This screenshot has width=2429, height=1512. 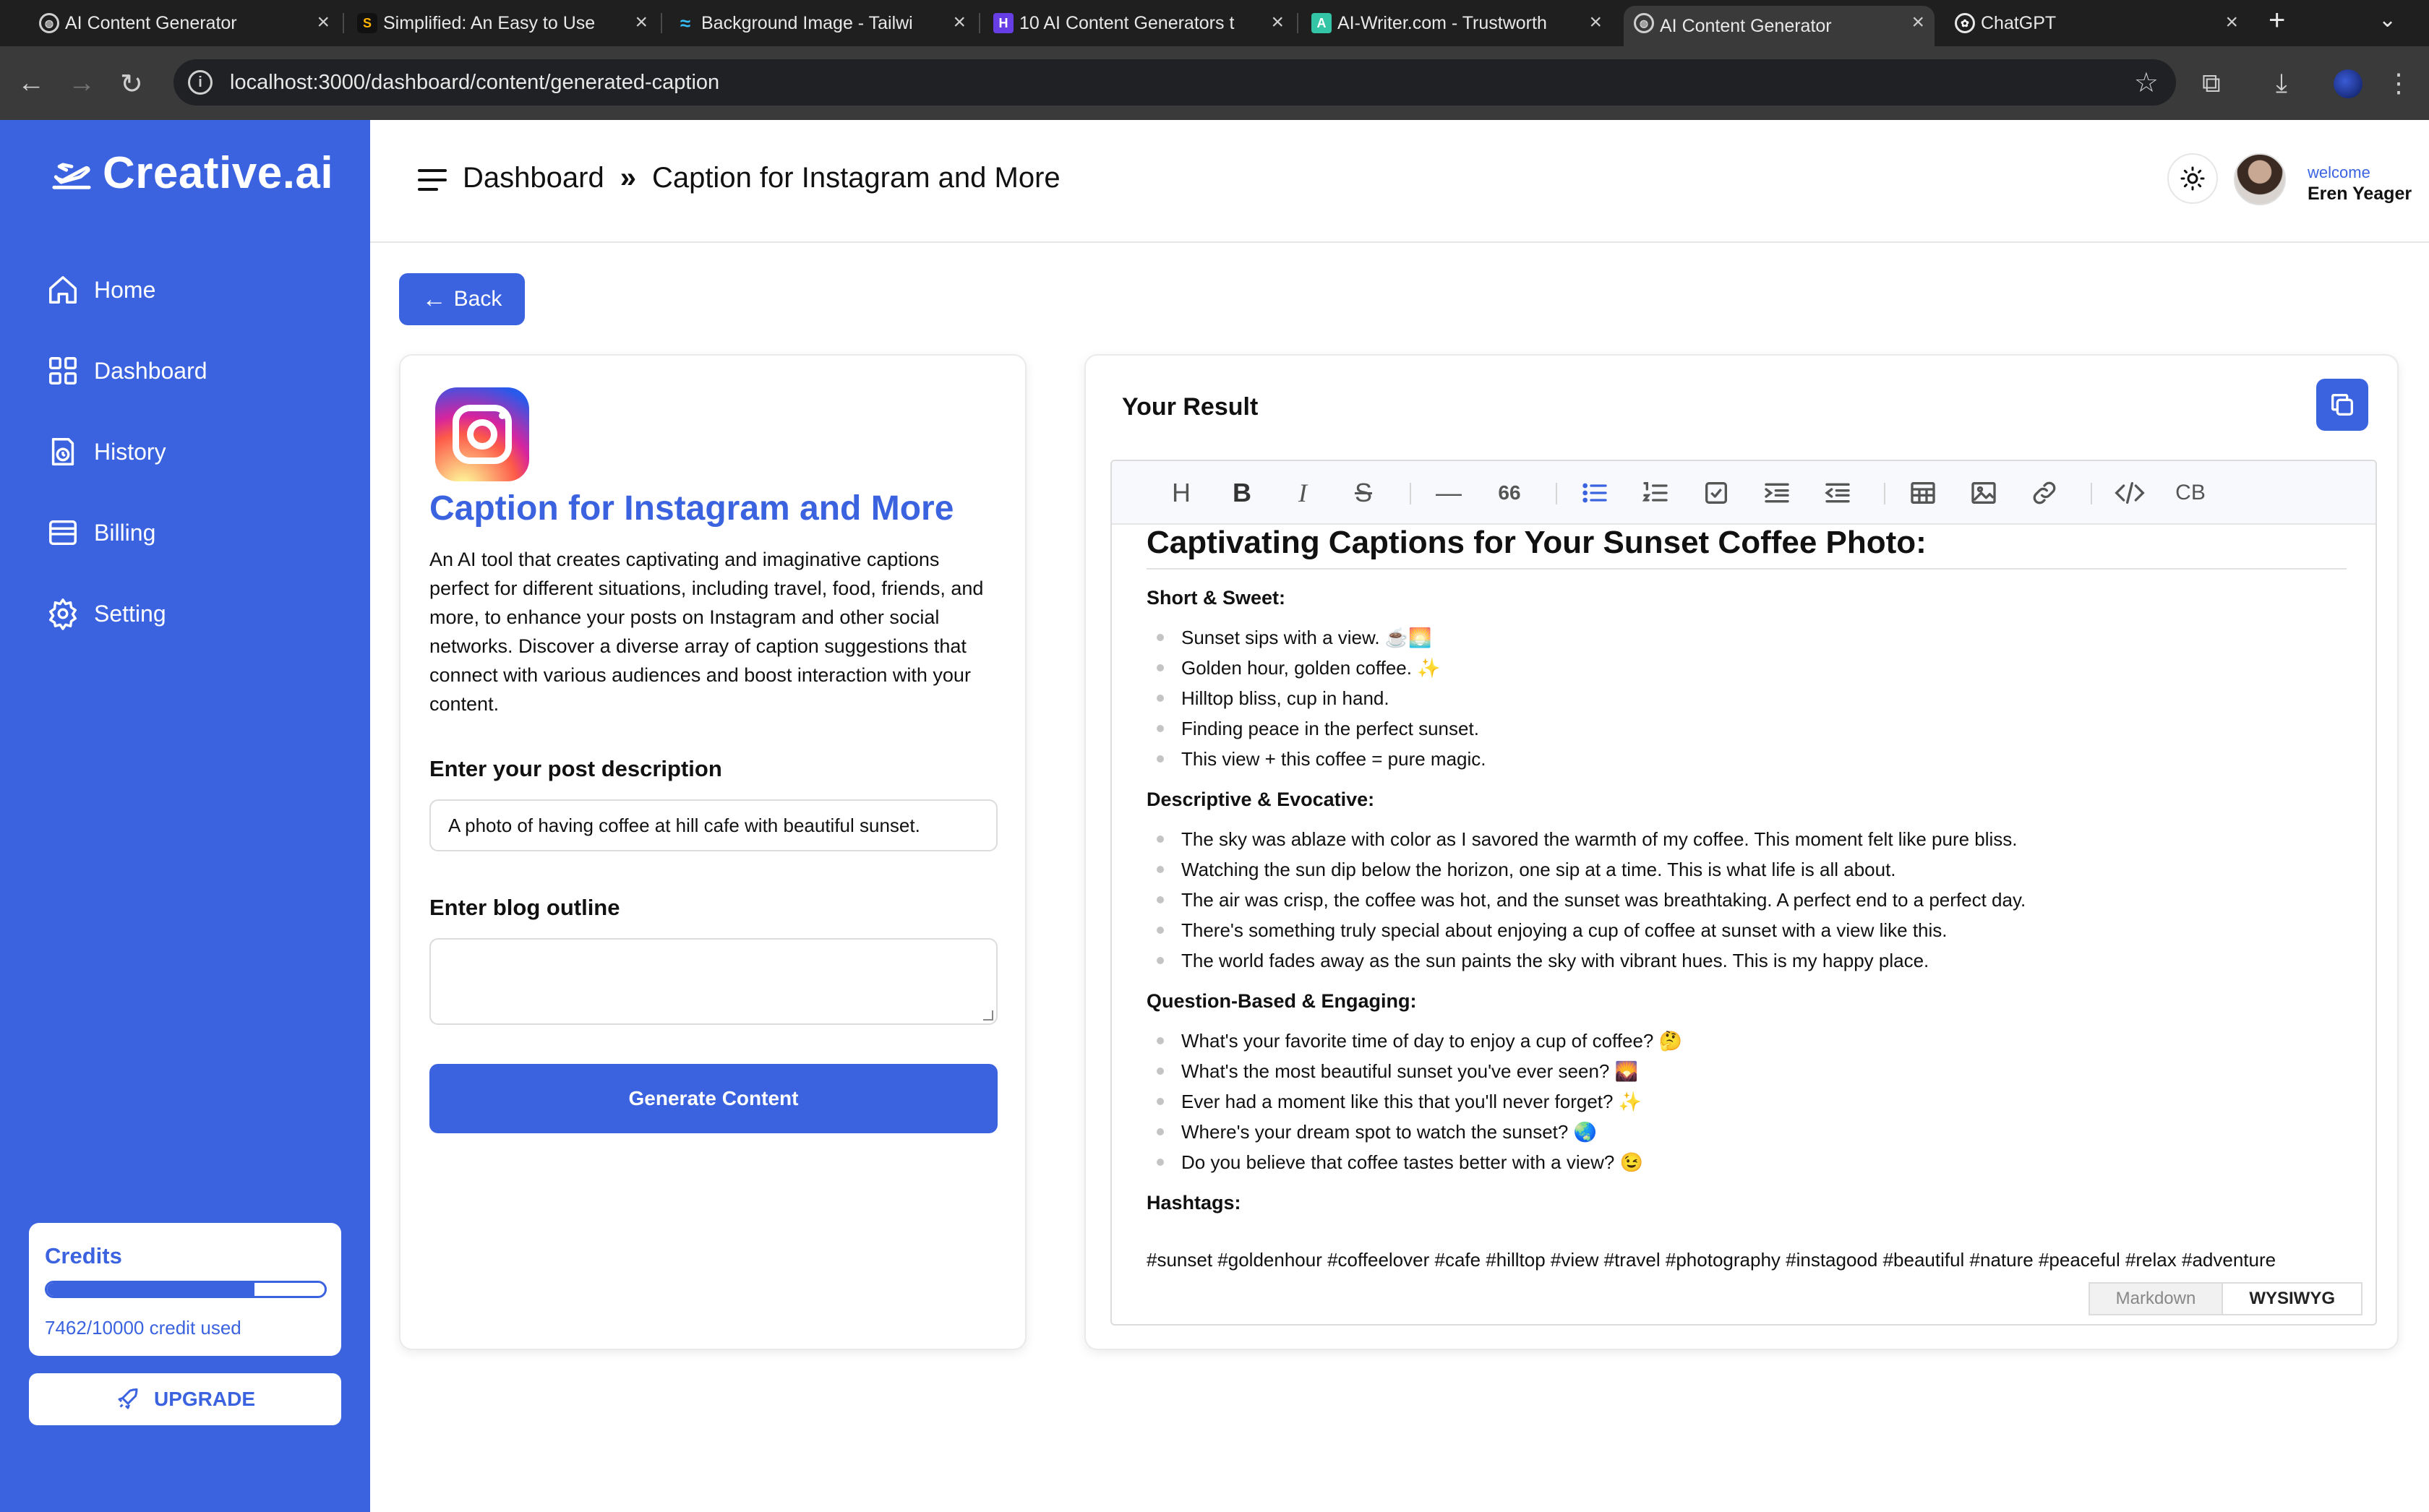 What do you see at coordinates (1595, 493) in the screenshot?
I see `bullet-list-icon` at bounding box center [1595, 493].